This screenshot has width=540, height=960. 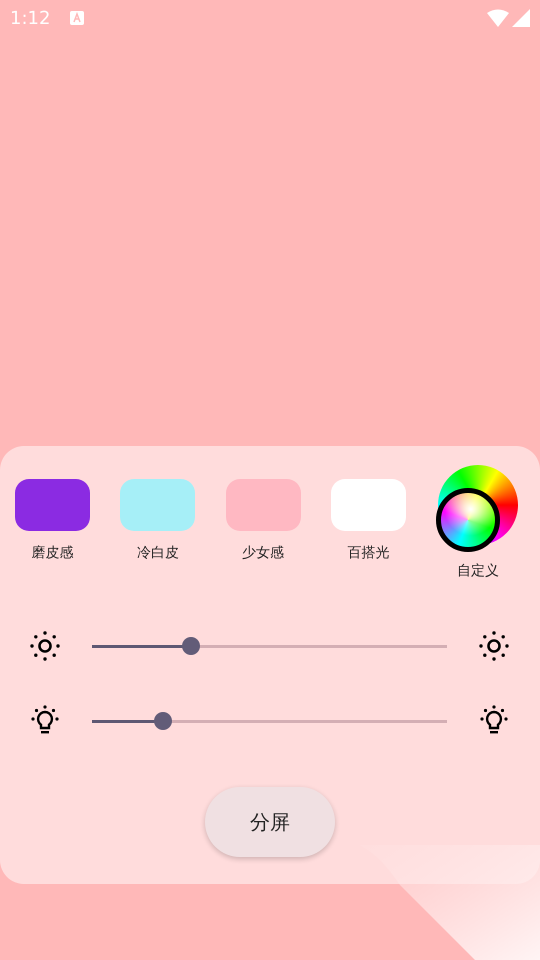 What do you see at coordinates (498, 18) in the screenshot?
I see `wifi-icon` at bounding box center [498, 18].